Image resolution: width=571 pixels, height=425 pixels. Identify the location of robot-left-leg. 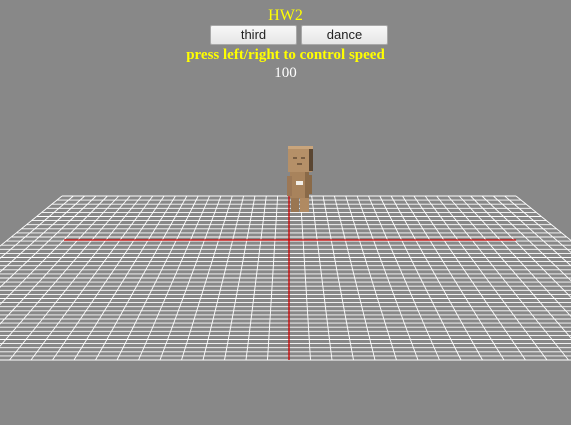
(295, 204).